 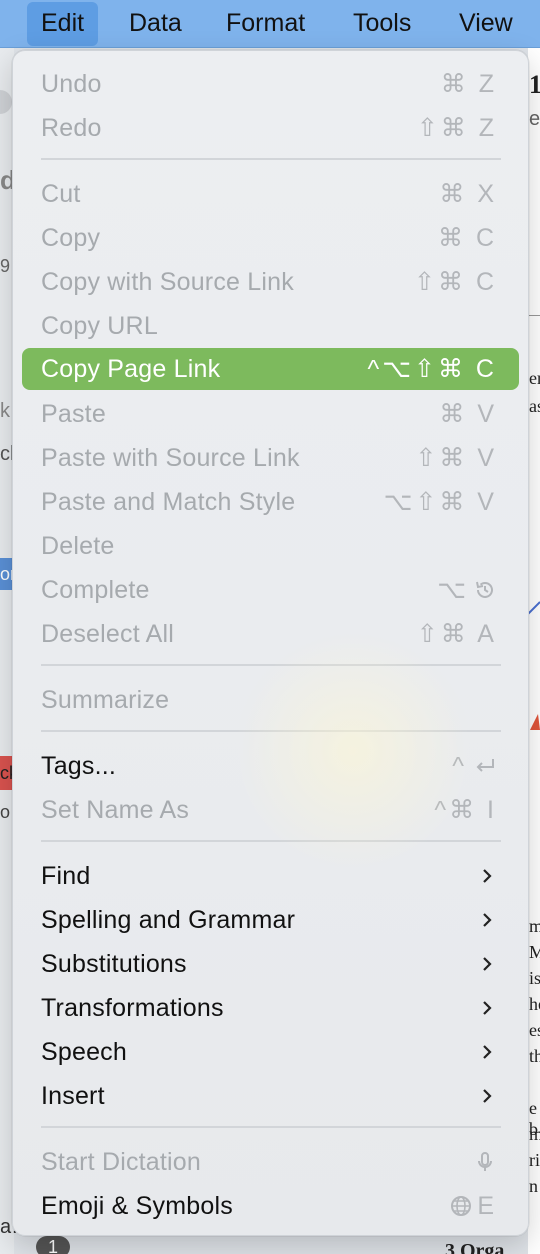 I want to click on background-fragment: o, so click(x=5, y=812).